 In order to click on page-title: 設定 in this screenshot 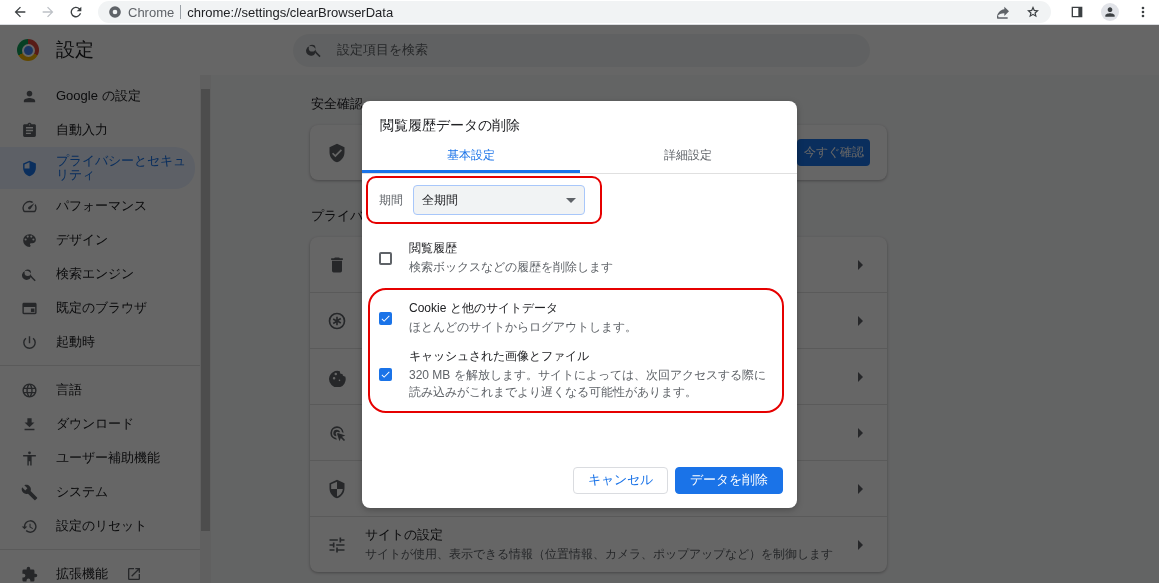, I will do `click(75, 50)`.